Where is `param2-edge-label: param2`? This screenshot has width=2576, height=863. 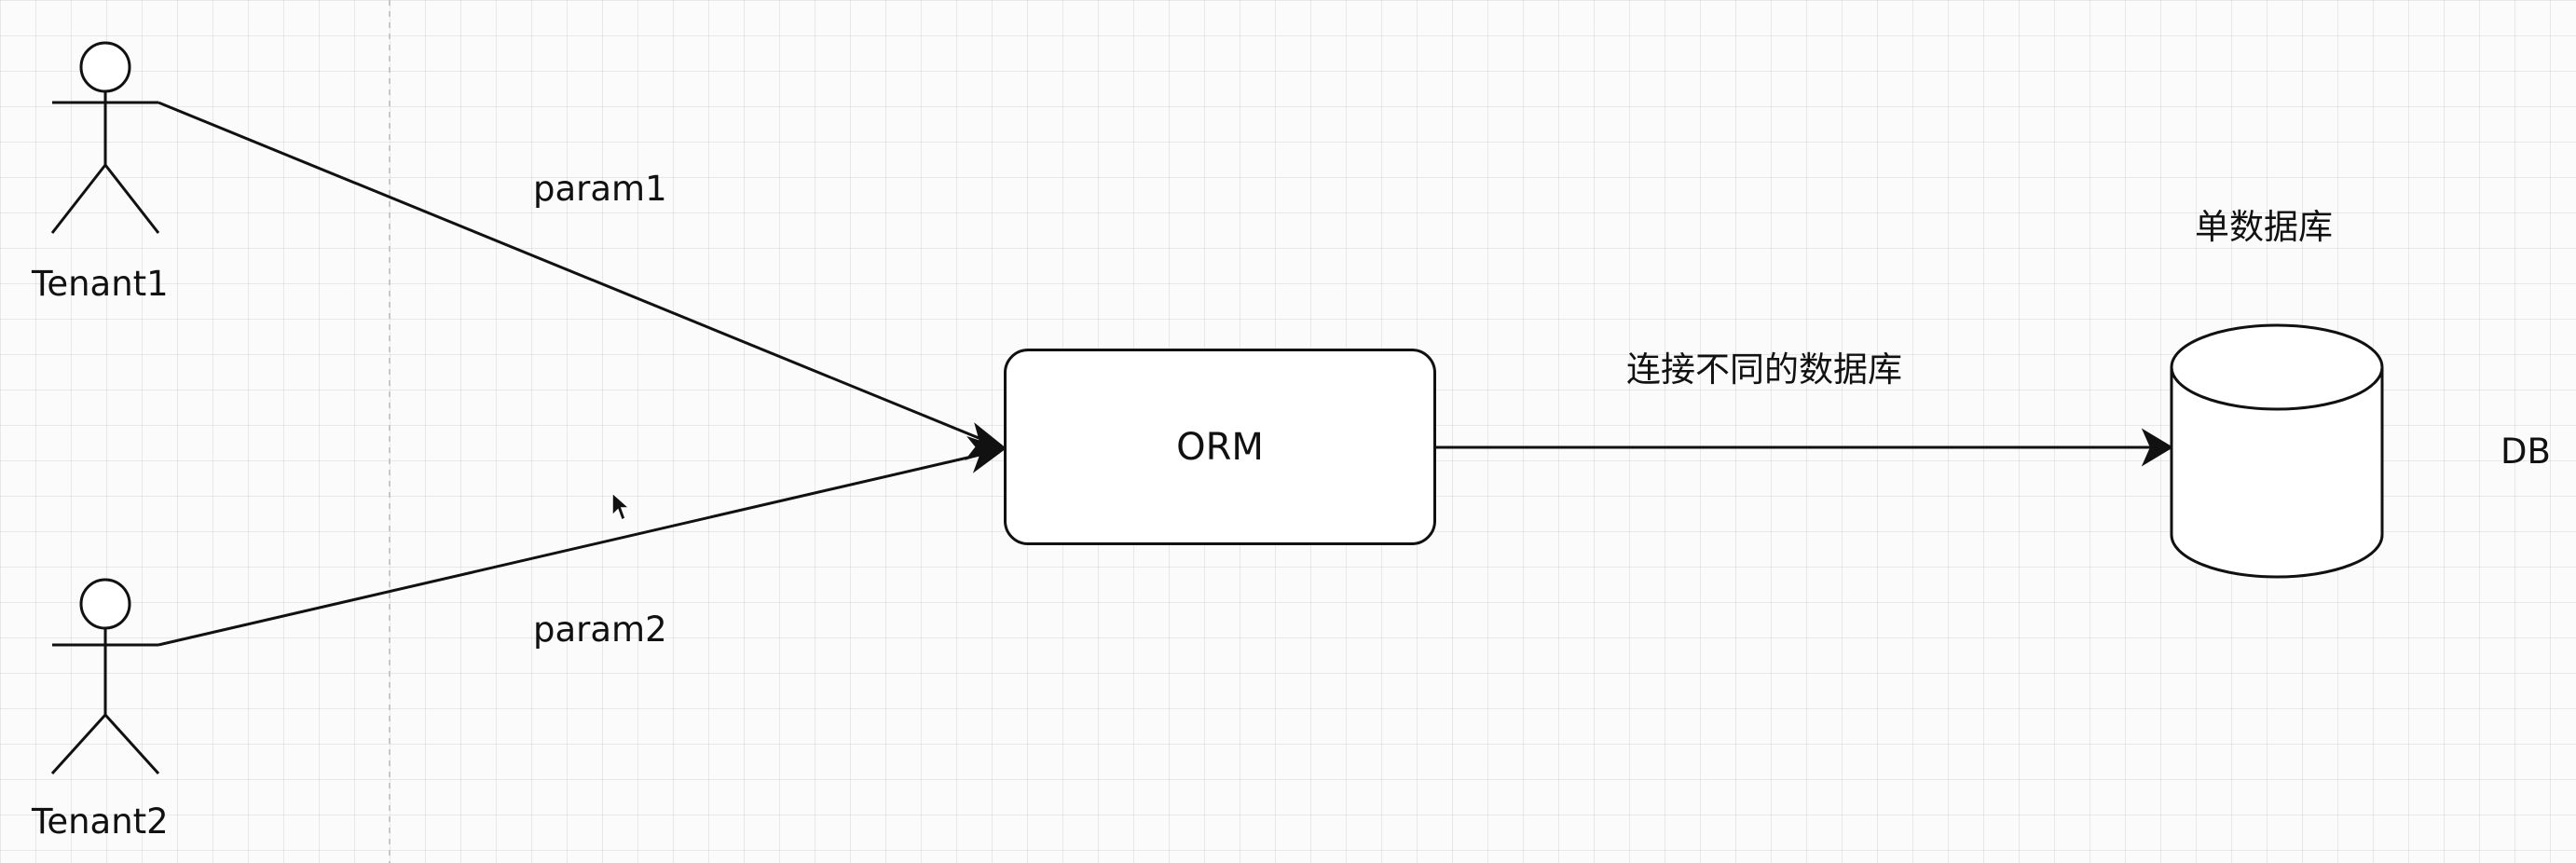 param2-edge-label: param2 is located at coordinates (600, 630).